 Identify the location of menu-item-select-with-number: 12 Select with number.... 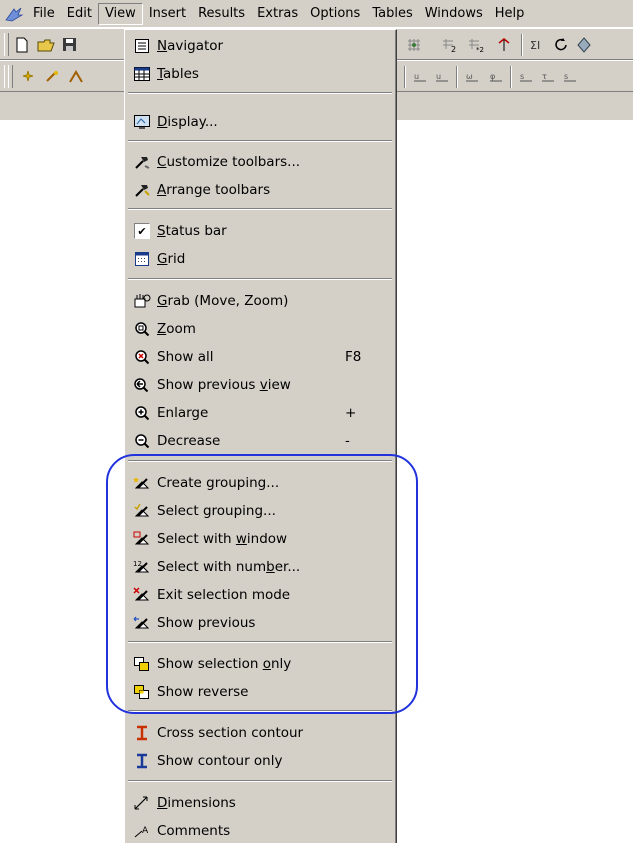
(260, 567).